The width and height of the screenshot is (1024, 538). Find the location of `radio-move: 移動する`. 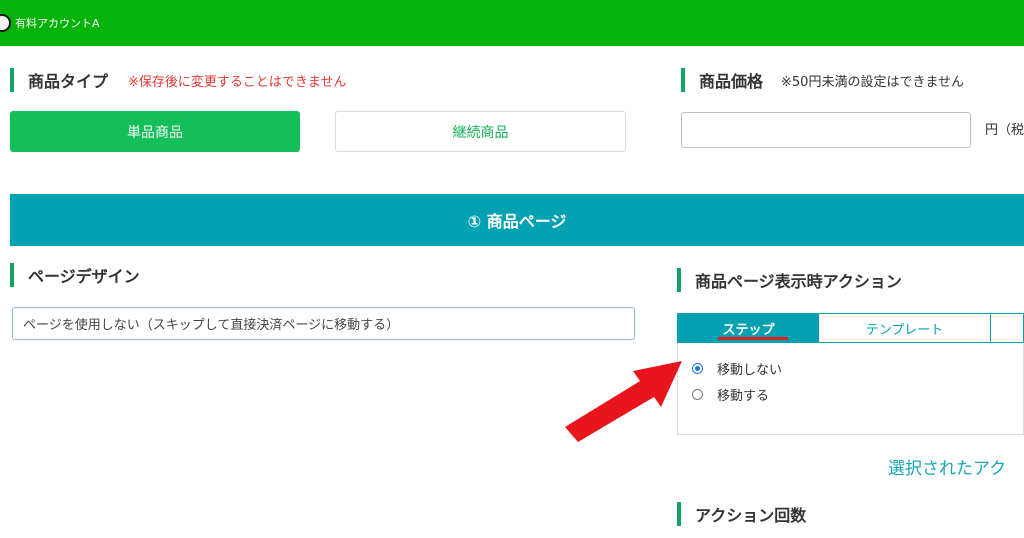

radio-move: 移動する is located at coordinates (730, 394).